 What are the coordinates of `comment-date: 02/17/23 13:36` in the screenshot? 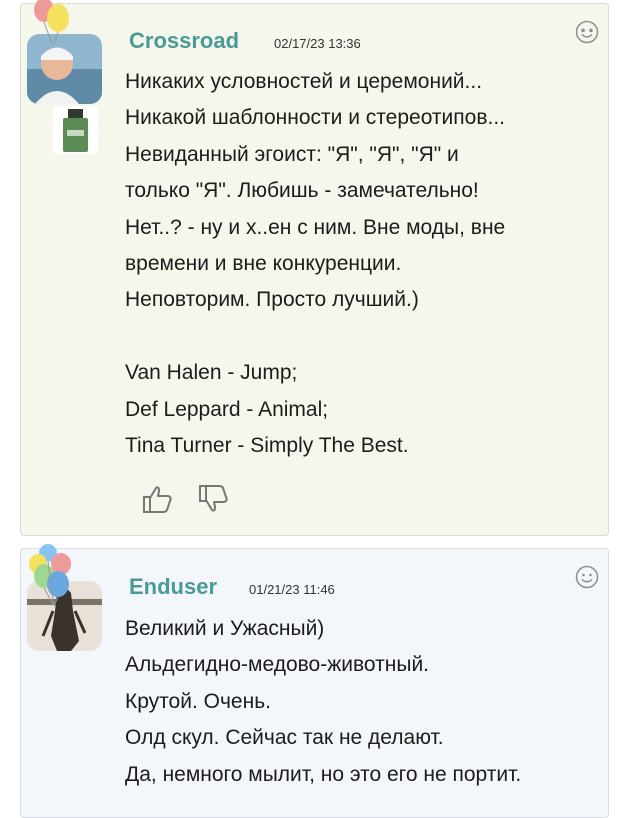 It's located at (317, 43).